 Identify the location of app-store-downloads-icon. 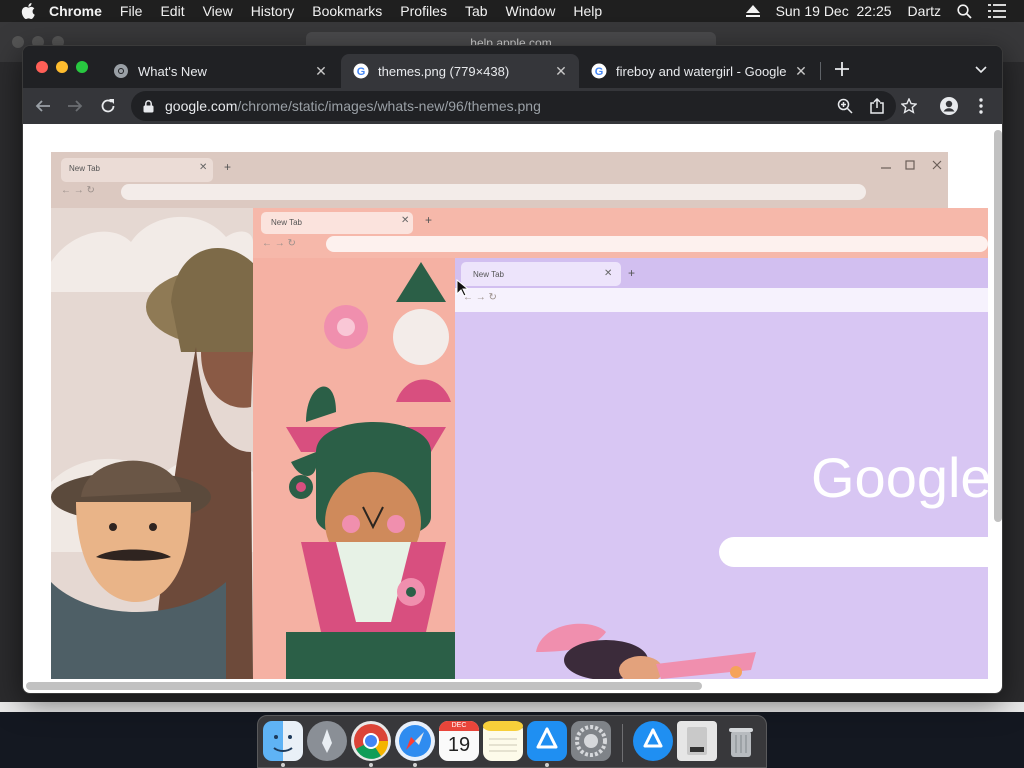
(653, 741).